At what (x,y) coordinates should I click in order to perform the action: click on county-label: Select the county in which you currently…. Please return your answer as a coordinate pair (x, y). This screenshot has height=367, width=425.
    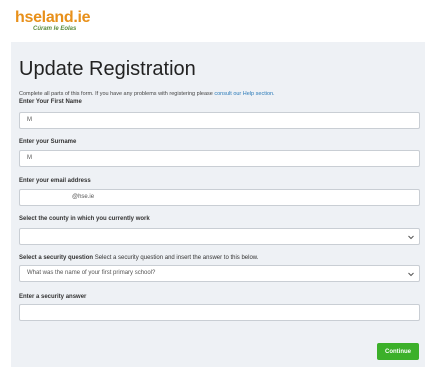
    Looking at the image, I should click on (84, 219).